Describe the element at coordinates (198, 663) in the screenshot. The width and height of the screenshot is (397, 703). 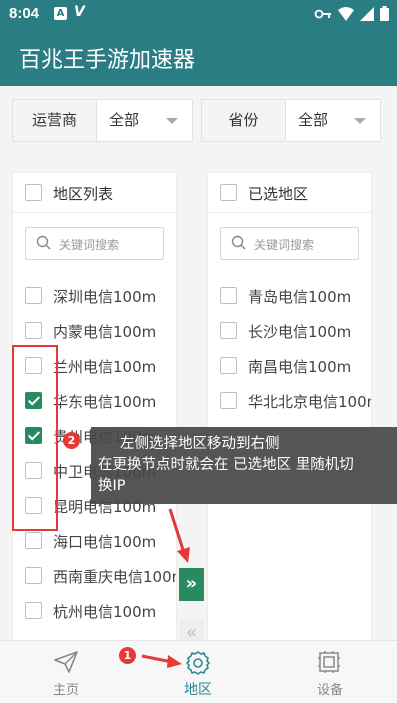
I see `gear-icon` at that location.